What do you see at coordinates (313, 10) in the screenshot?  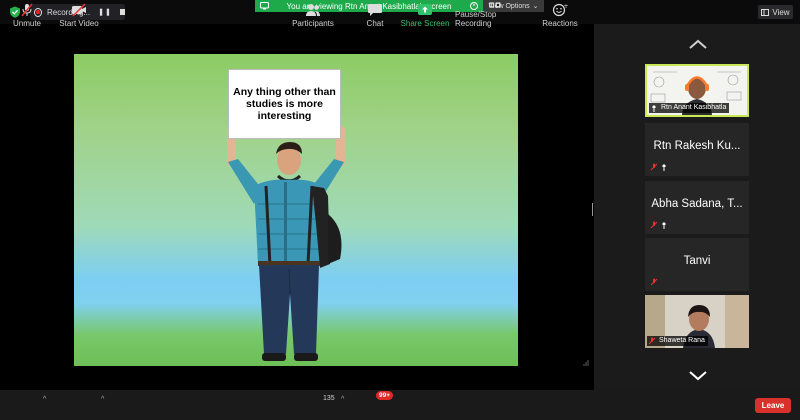 I see `participants-icon` at bounding box center [313, 10].